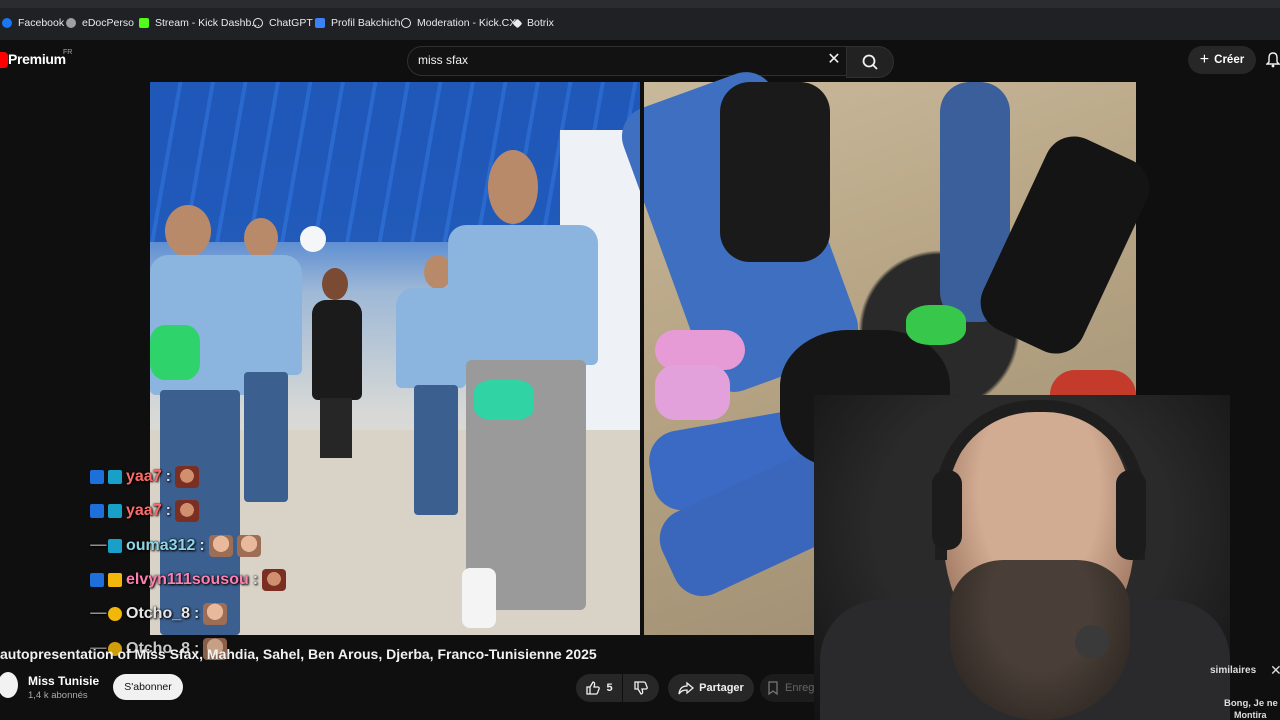 The width and height of the screenshot is (1280, 720). What do you see at coordinates (834, 60) in the screenshot?
I see `clear-search-icon: ✕` at bounding box center [834, 60].